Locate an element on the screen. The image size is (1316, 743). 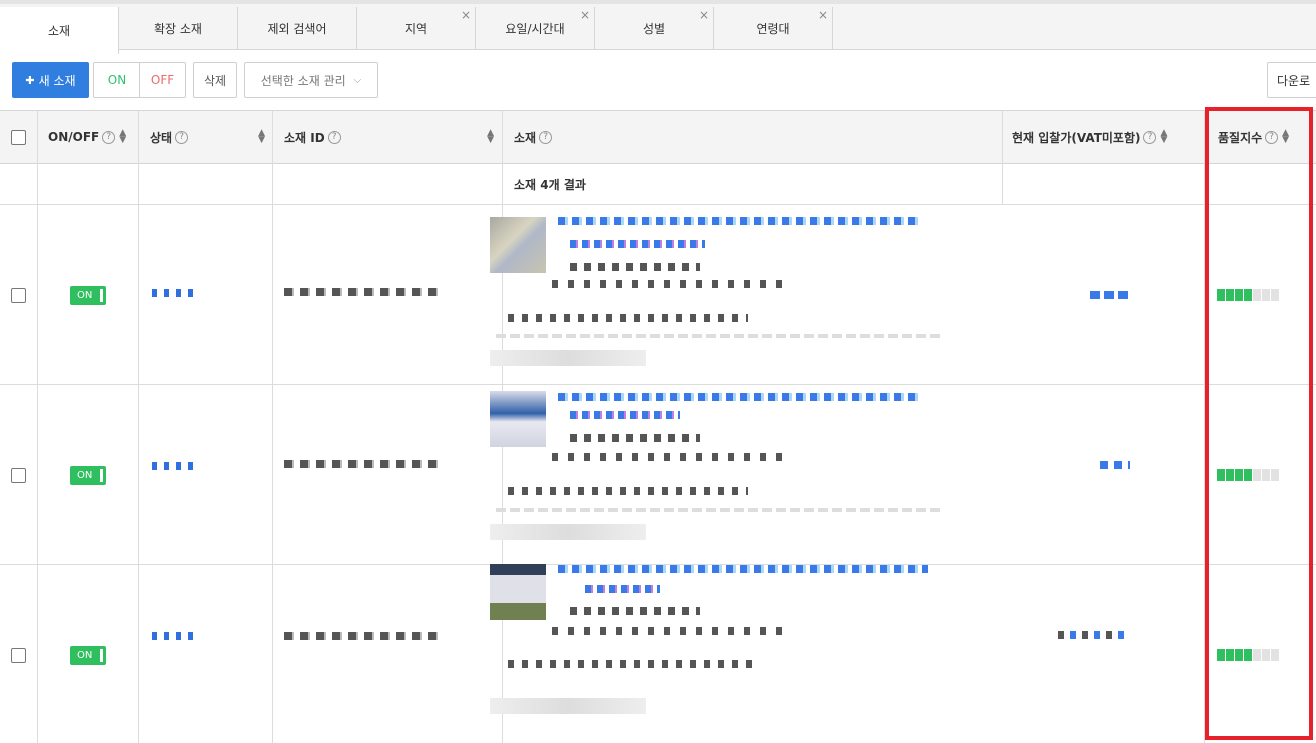
tab-negative-keywords: 제외 검색어 is located at coordinates (297, 28).